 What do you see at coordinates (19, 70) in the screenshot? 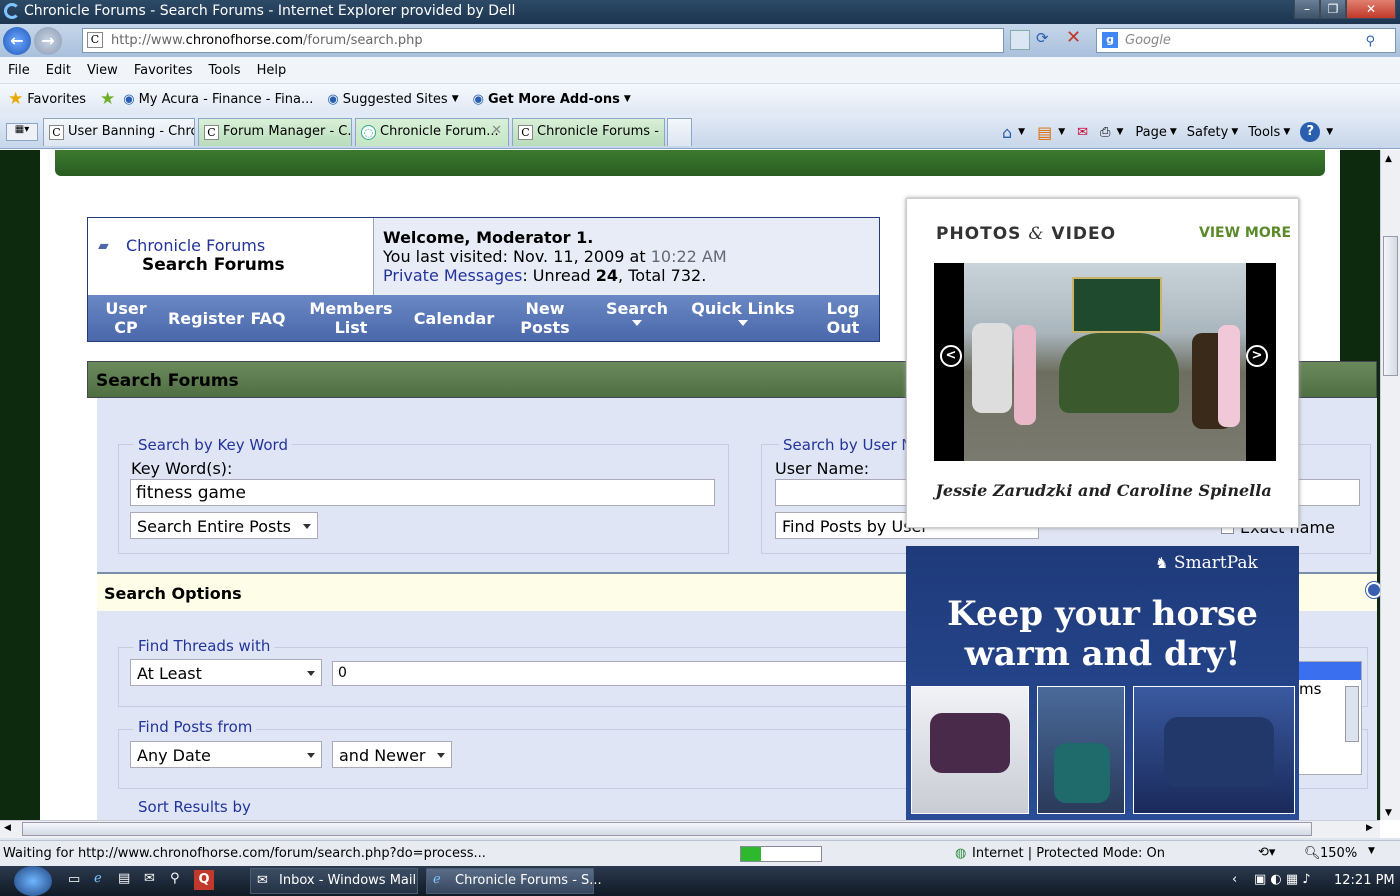
I see `menu-file: File` at bounding box center [19, 70].